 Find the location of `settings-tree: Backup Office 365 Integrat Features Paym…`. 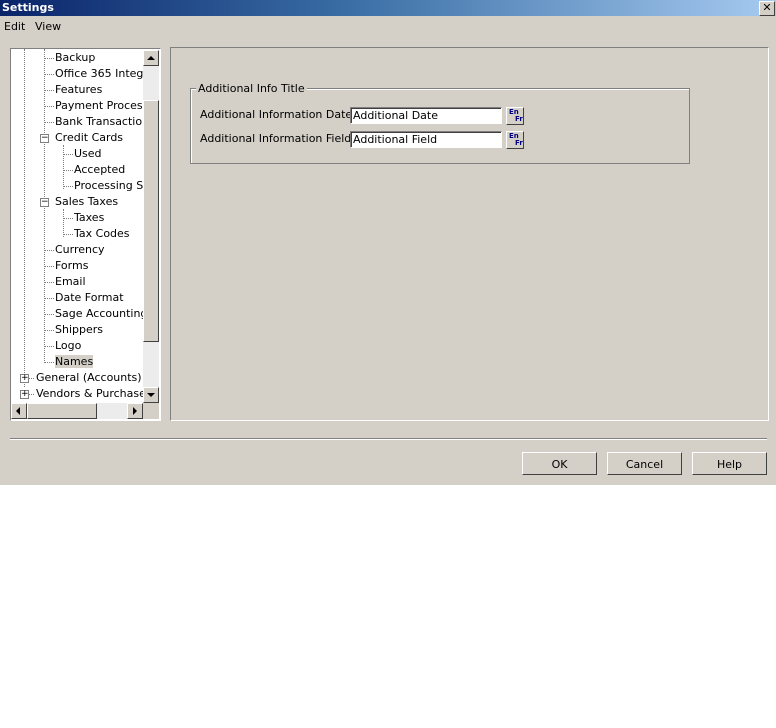

settings-tree: Backup Office 365 Integrat Features Paym… is located at coordinates (85, 234).